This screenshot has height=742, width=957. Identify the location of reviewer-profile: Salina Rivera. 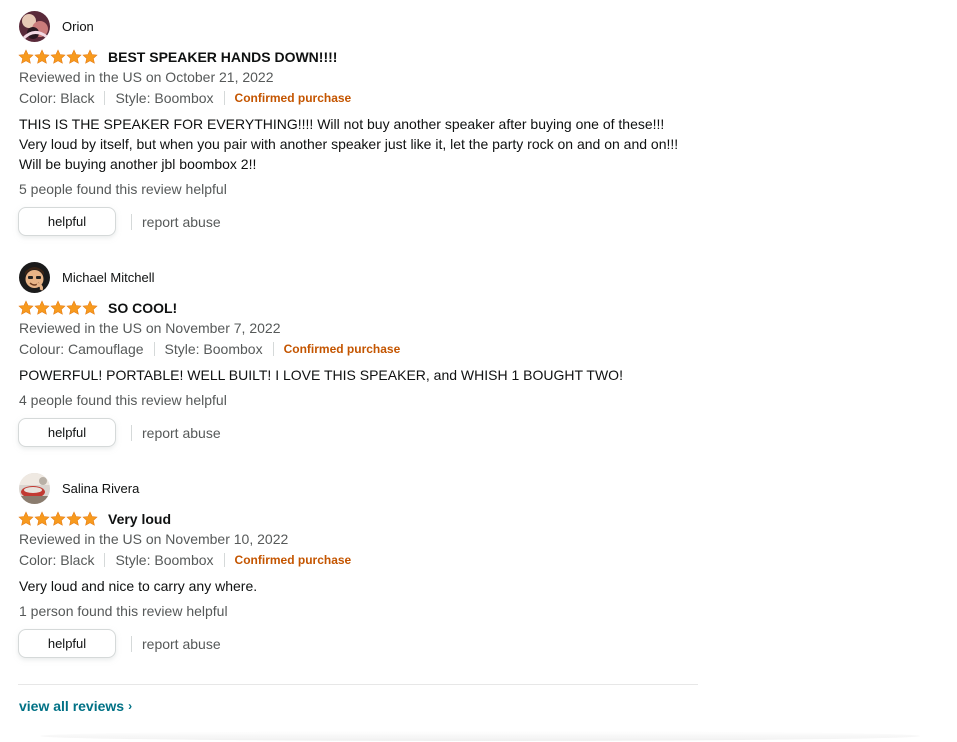
(79, 488).